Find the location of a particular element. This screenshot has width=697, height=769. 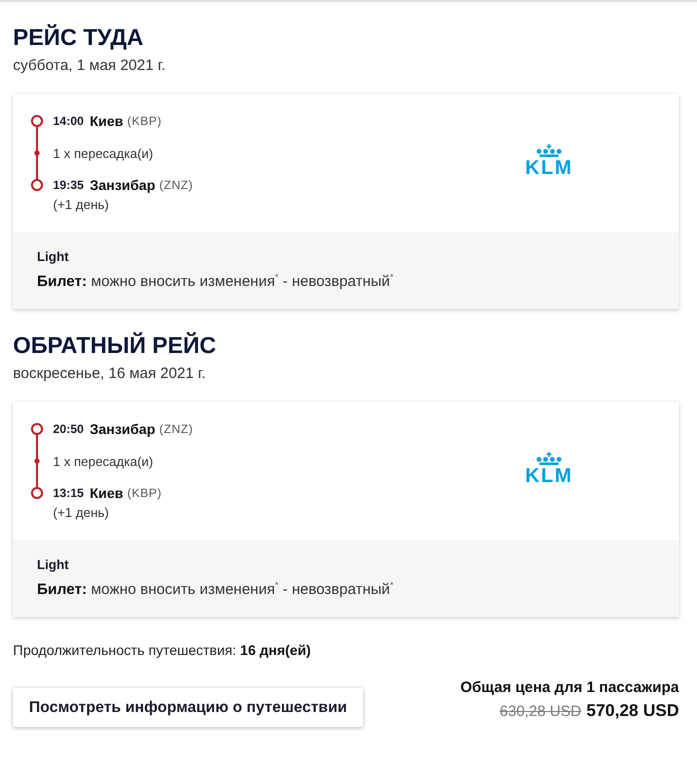

flight-date: воскресенье, 16 мая 2021 г. is located at coordinates (110, 374).